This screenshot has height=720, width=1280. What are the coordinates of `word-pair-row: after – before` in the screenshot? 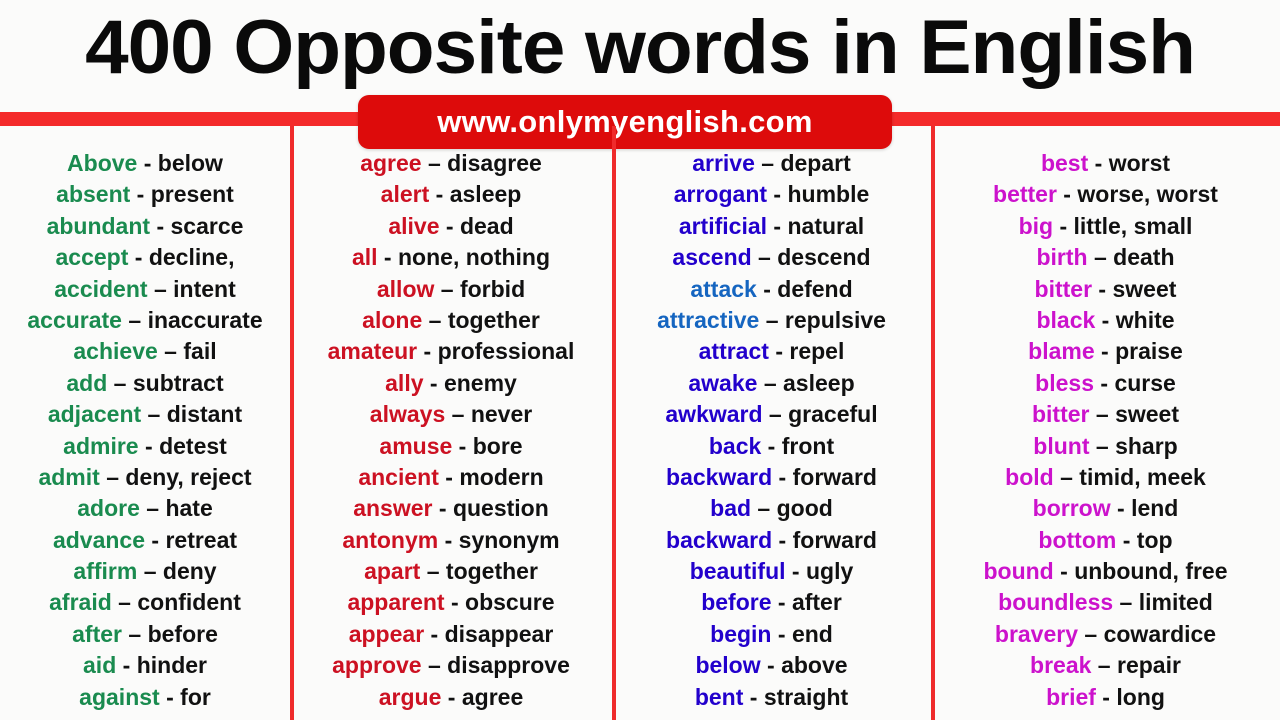 It's located at (145, 634).